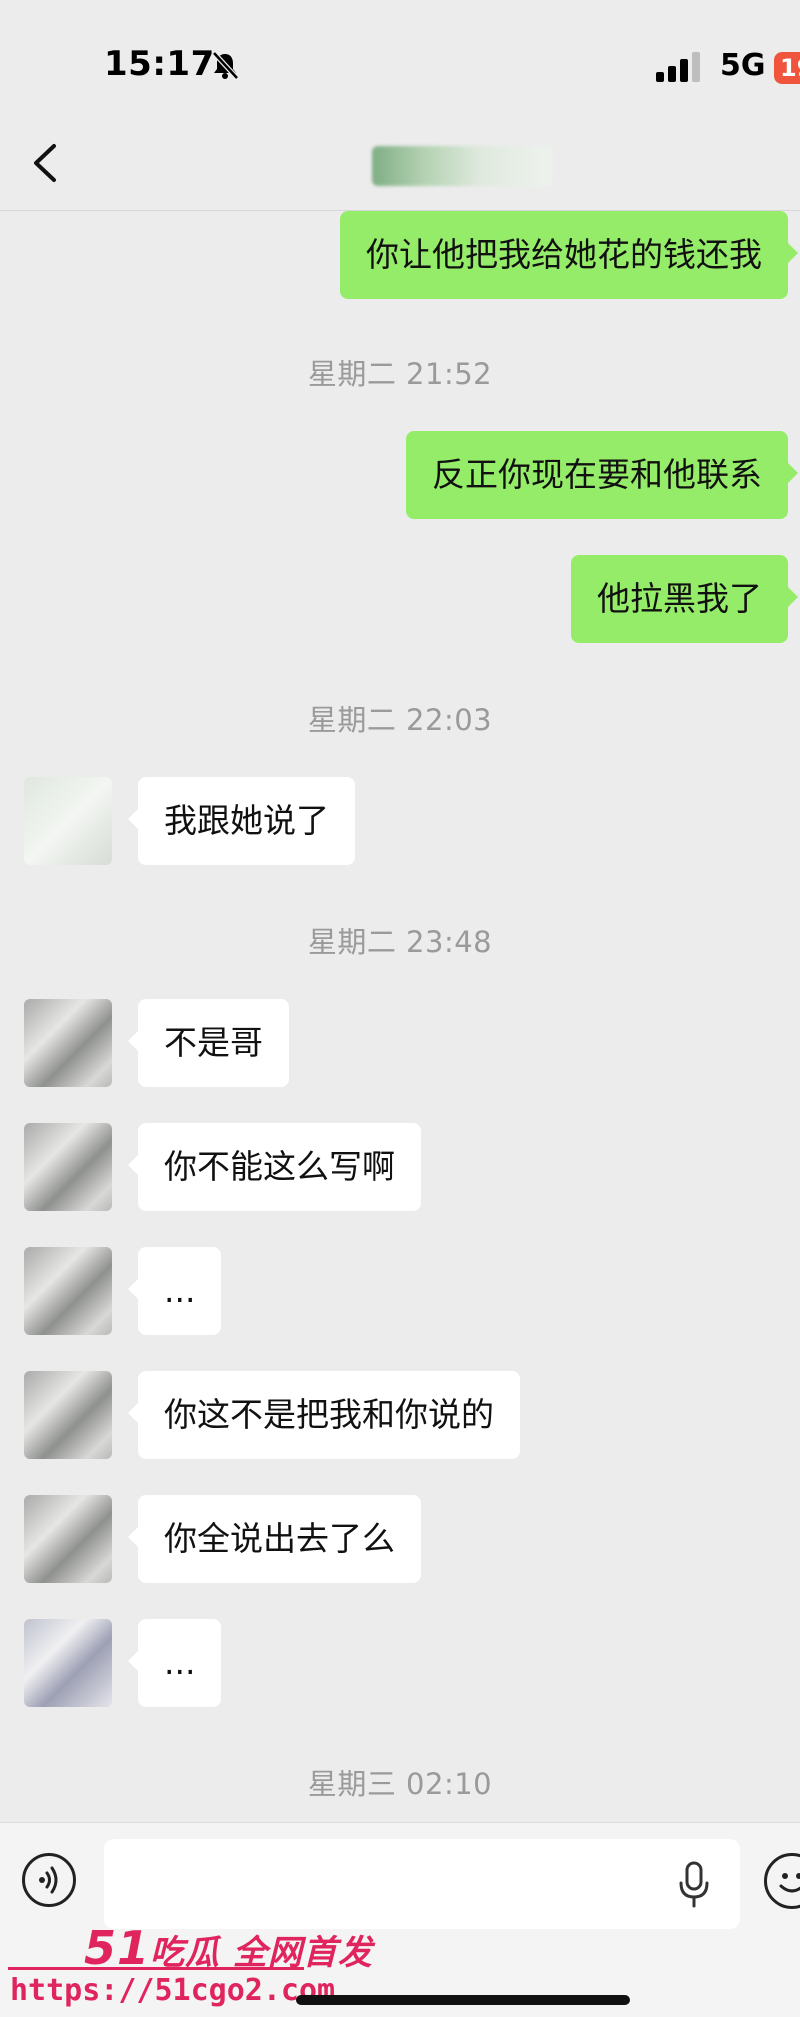  What do you see at coordinates (49, 1880) in the screenshot?
I see `voice-icon` at bounding box center [49, 1880].